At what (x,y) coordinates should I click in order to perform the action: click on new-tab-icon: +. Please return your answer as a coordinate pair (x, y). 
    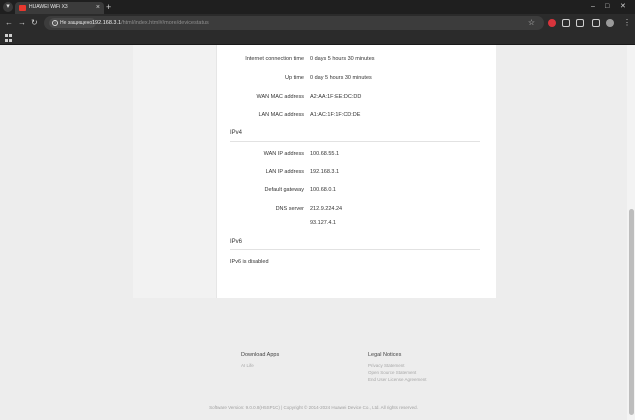
    Looking at the image, I should click on (108, 7).